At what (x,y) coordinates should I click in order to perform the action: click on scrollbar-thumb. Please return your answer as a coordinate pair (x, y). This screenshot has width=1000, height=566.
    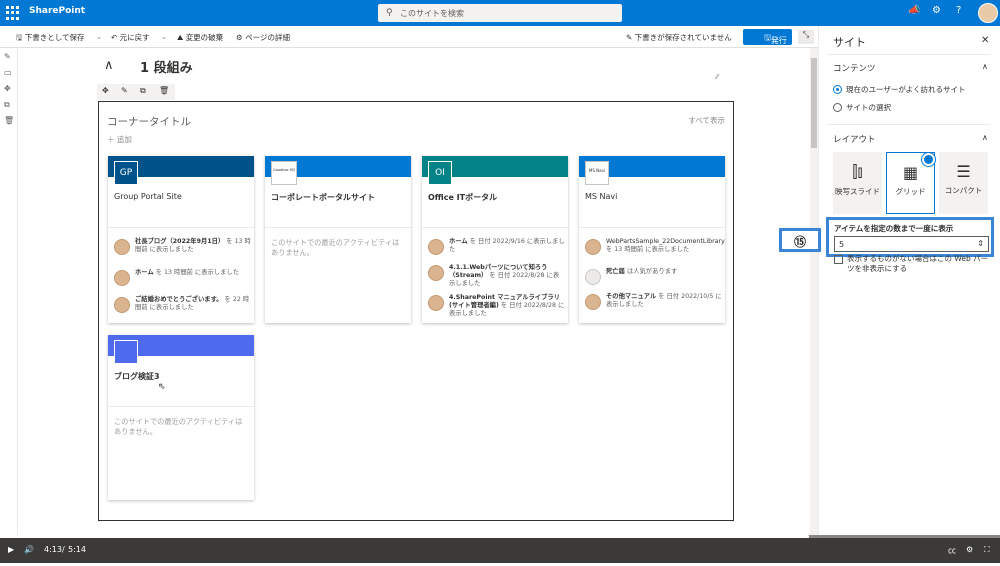
    Looking at the image, I should click on (814, 103).